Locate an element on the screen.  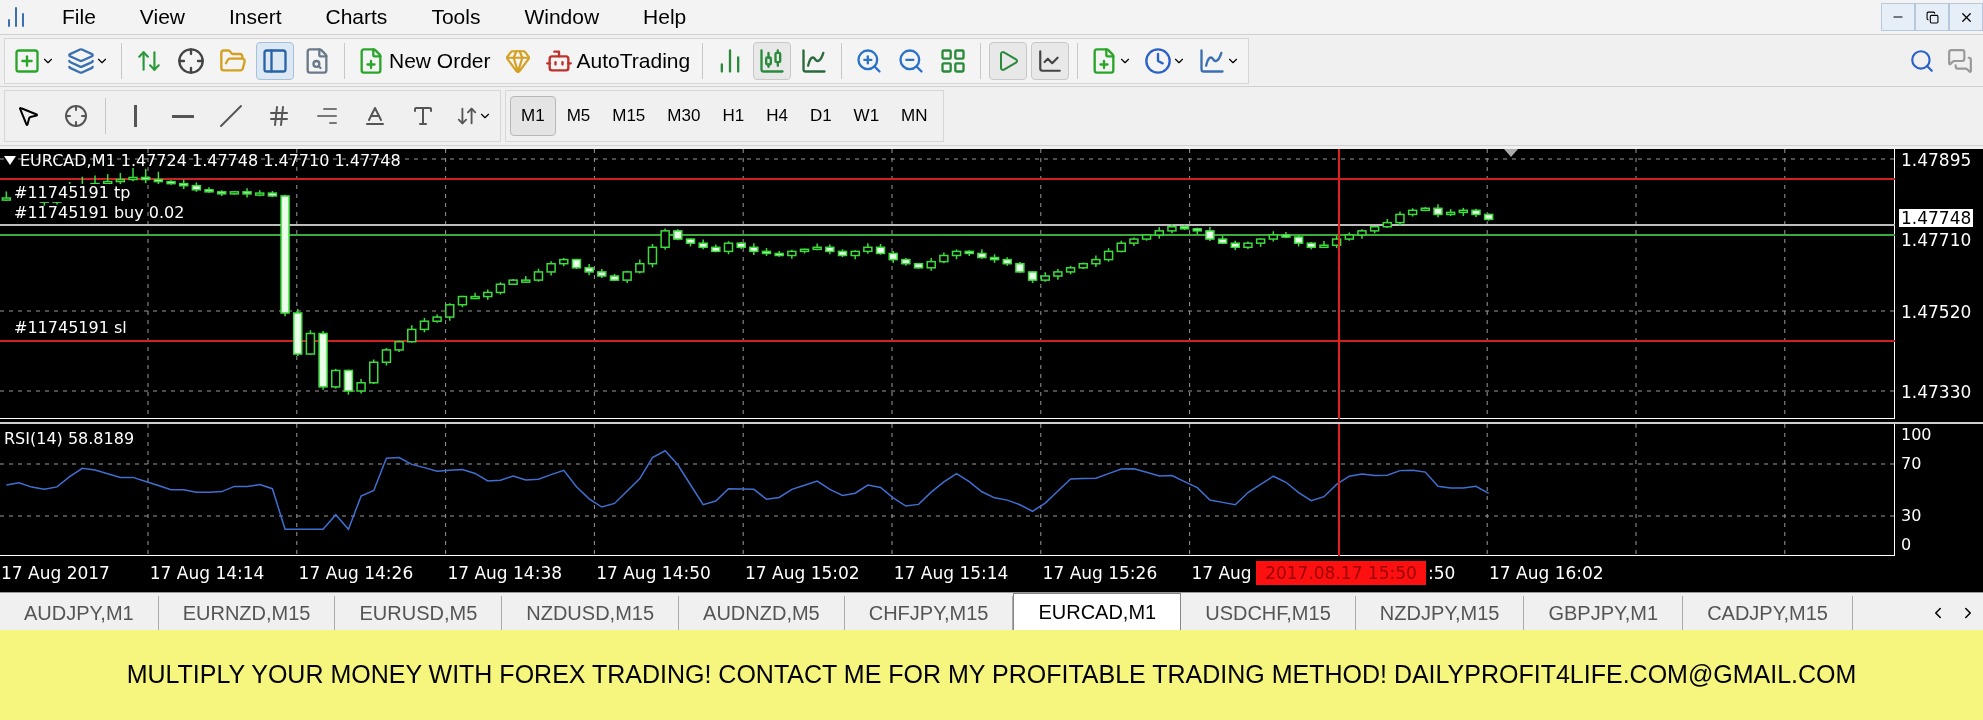
timeframe-button: M15 is located at coordinates (629, 116).